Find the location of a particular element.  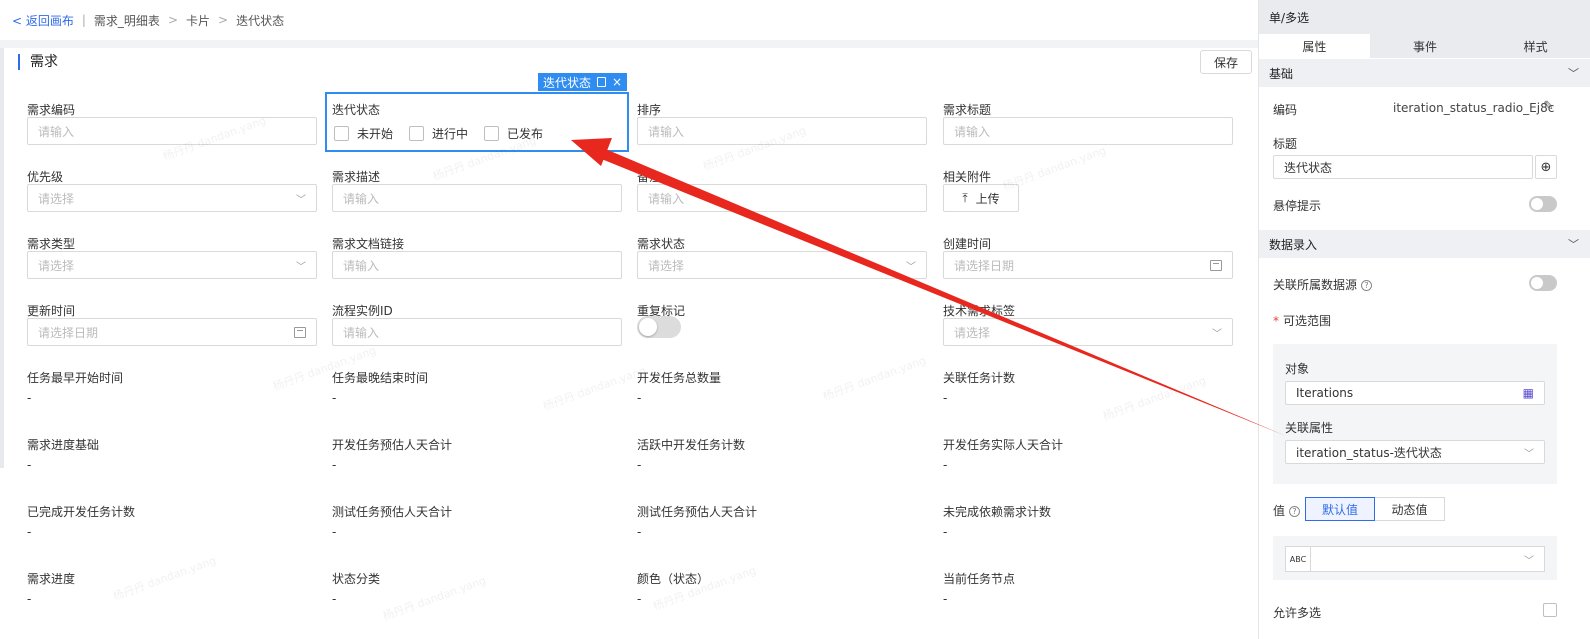

breadcrumb-item-card: 卡片 is located at coordinates (198, 20).